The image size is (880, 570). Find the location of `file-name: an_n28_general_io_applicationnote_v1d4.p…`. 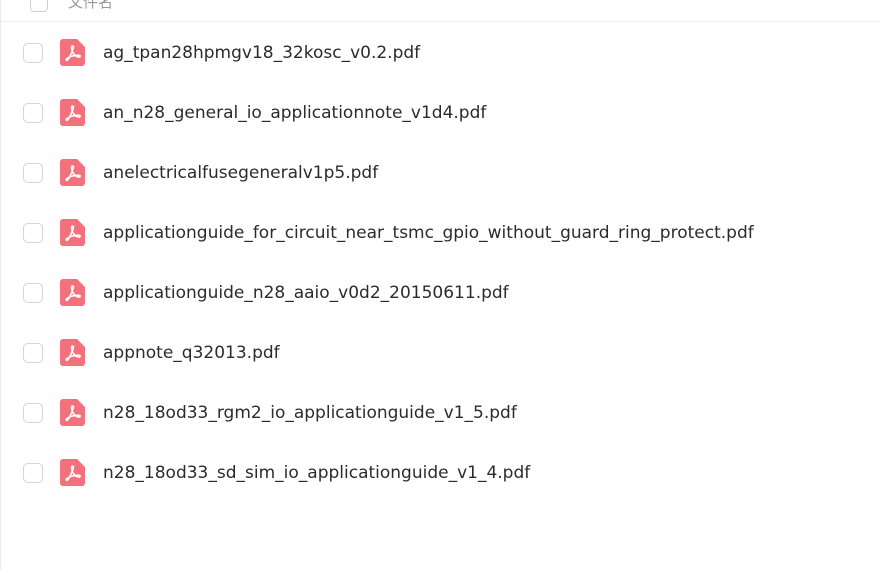

file-name: an_n28_general_io_applicationnote_v1d4.p… is located at coordinates (294, 113).